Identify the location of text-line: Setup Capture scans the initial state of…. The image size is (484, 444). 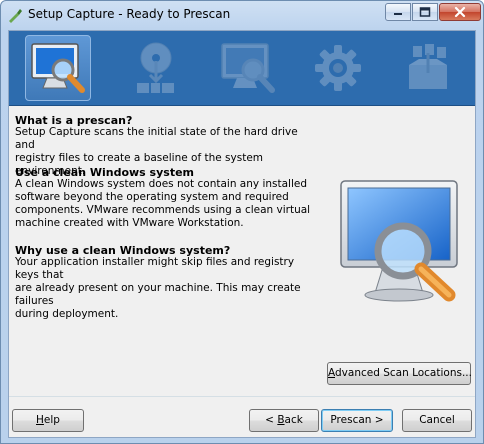
(156, 138).